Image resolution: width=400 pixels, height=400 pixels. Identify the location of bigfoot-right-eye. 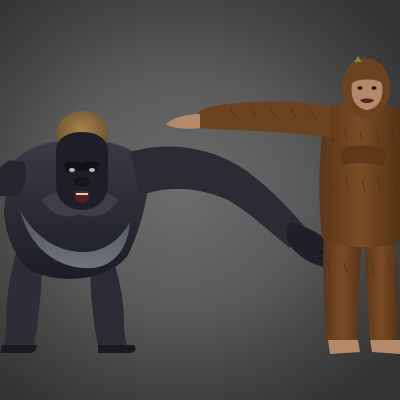
(374, 88).